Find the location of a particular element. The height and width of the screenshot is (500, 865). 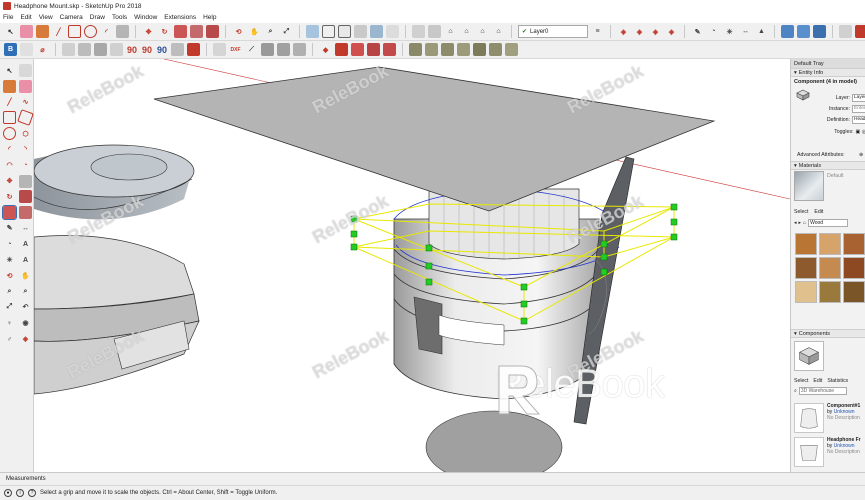

component-icon is located at coordinates (26, 49).